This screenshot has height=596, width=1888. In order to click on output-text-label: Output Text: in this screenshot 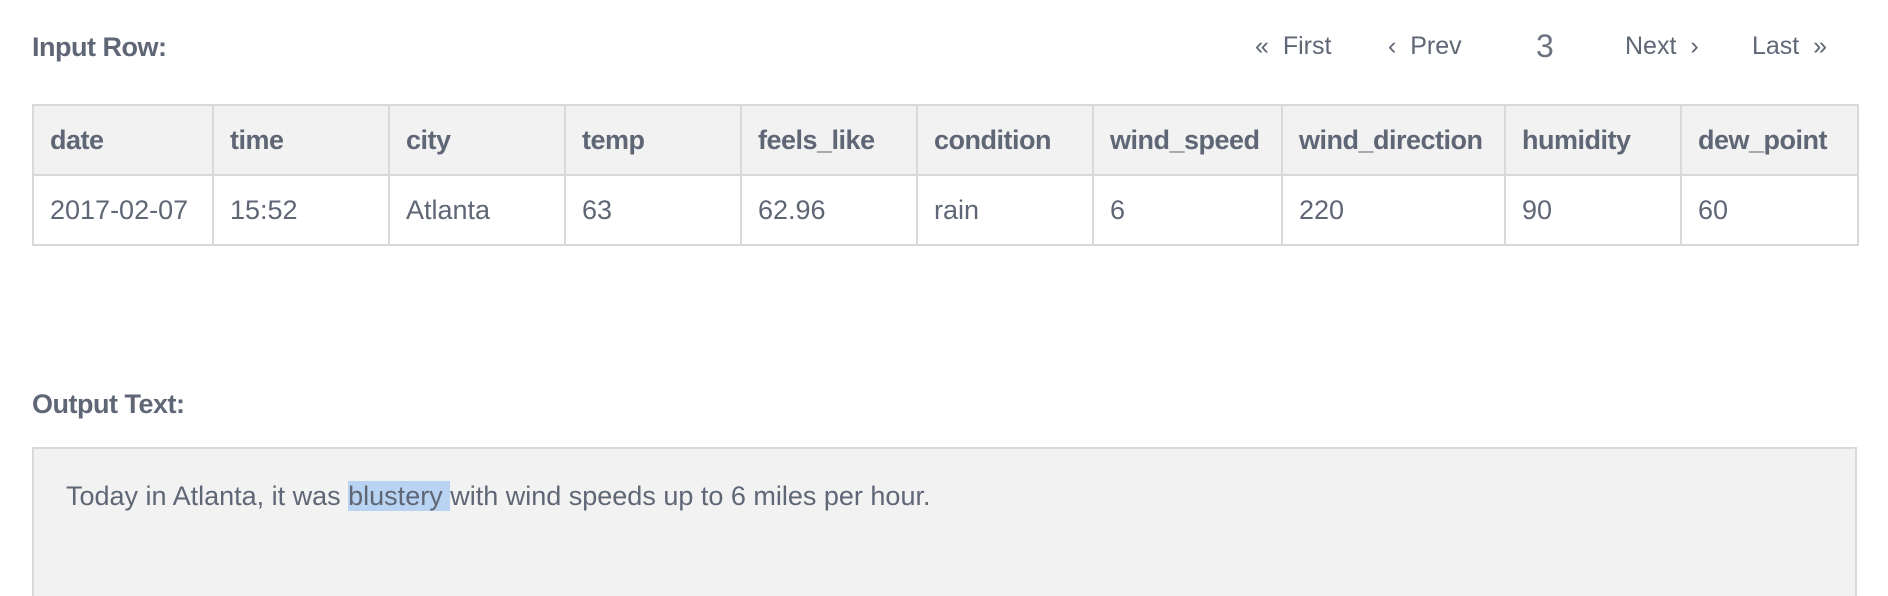, I will do `click(108, 404)`.